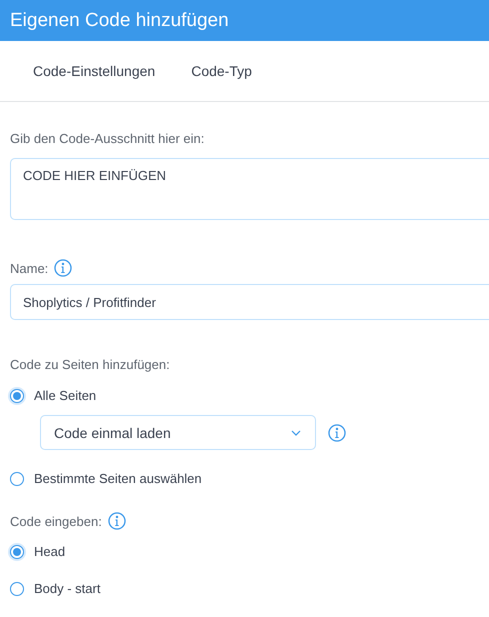 The height and width of the screenshot is (617, 489). I want to click on option-label: Bestimmte Seiten auswählen, so click(118, 478).